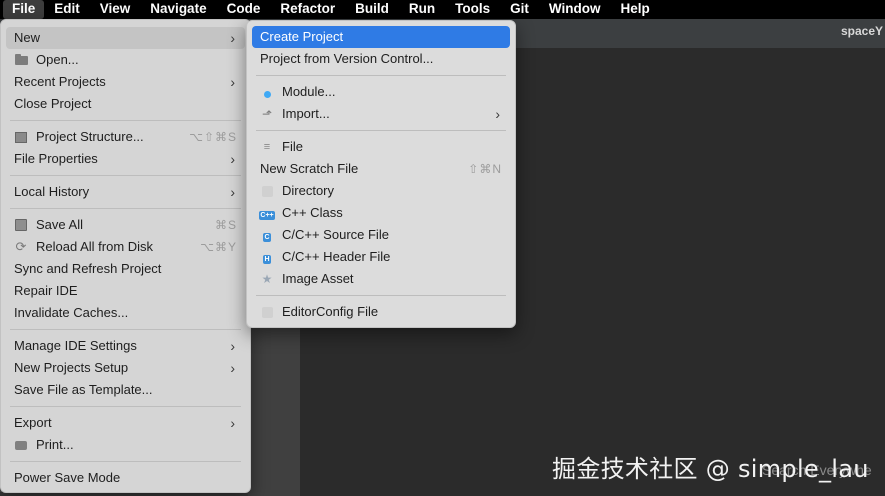  I want to click on cpp-class-tag: C++, so click(267, 215).